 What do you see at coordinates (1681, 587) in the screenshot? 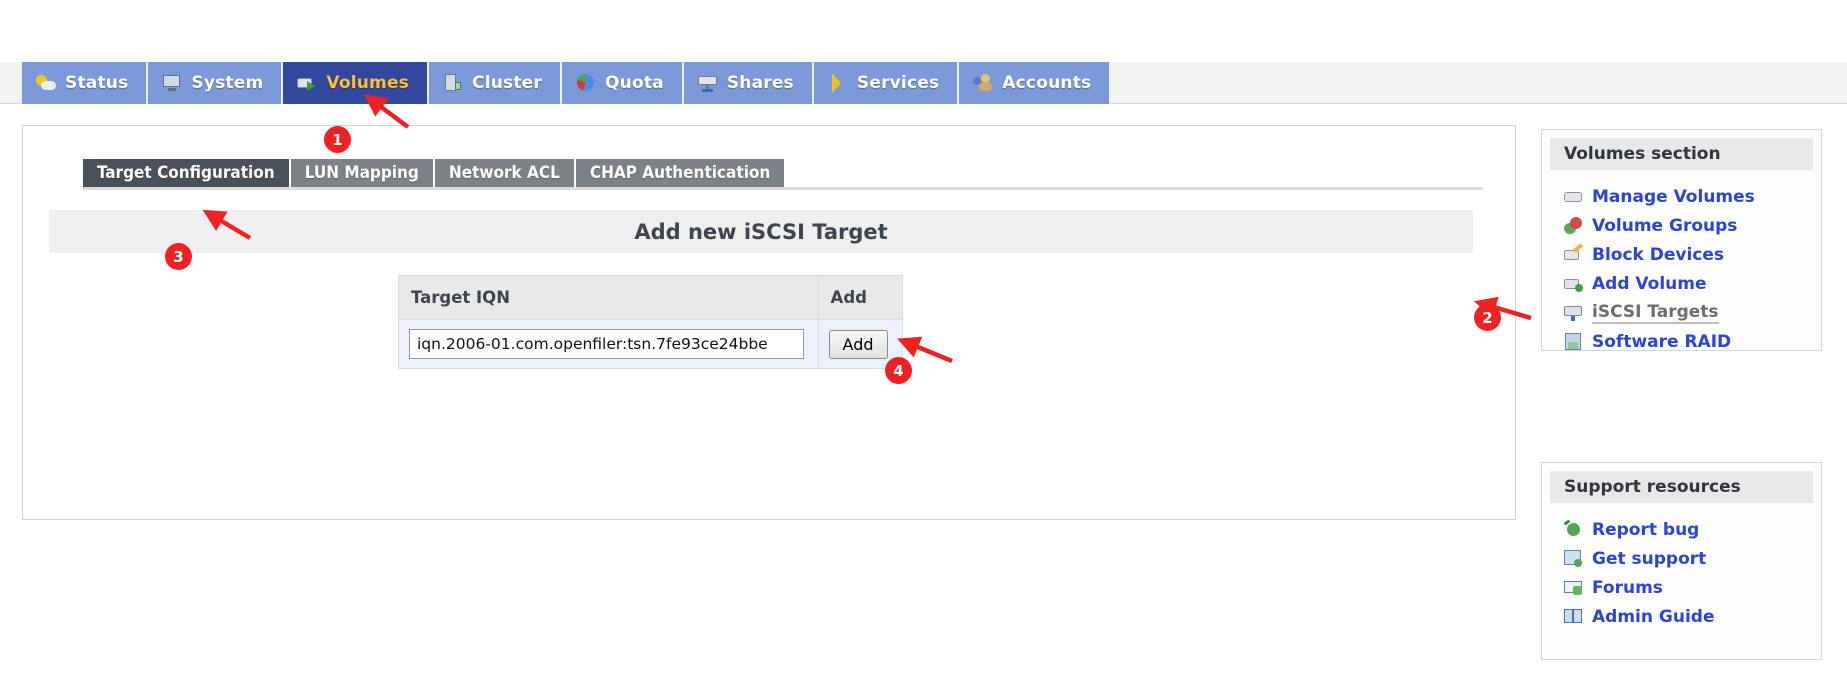
I see `sidebar-item-forums: Forums` at bounding box center [1681, 587].